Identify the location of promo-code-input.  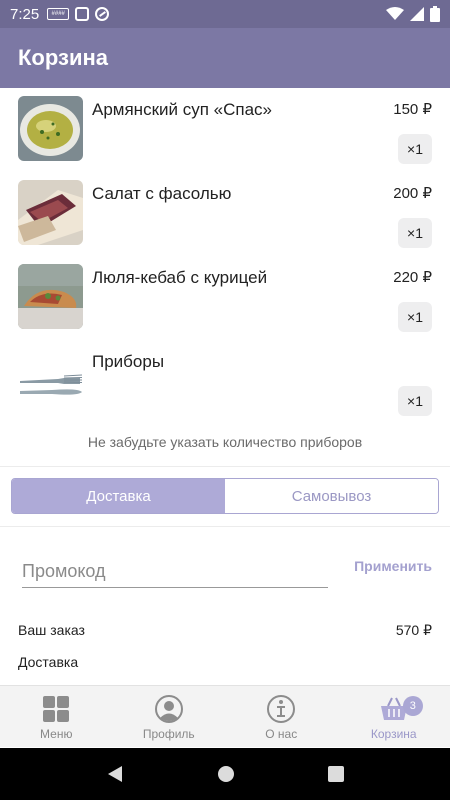
(175, 572).